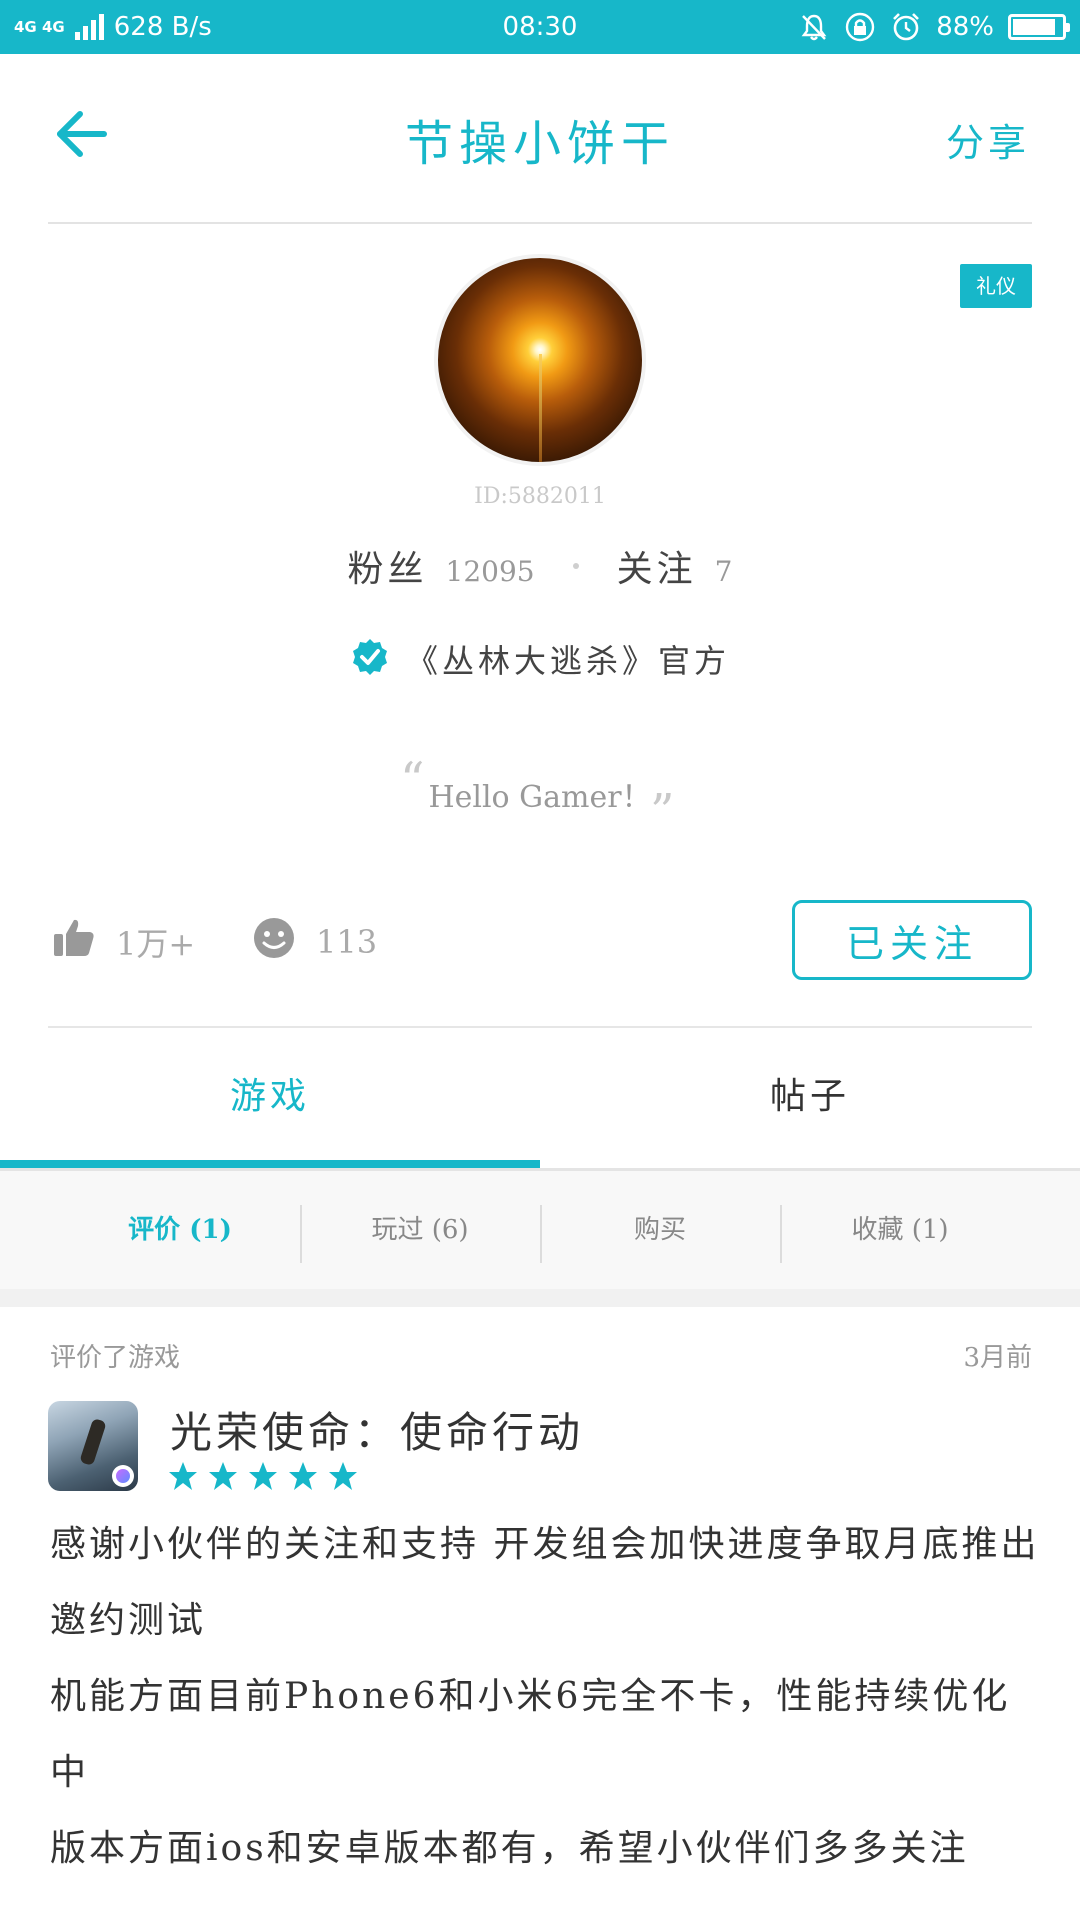 Image resolution: width=1080 pixels, height=1920 pixels. I want to click on share-button: 分享, so click(988, 139).